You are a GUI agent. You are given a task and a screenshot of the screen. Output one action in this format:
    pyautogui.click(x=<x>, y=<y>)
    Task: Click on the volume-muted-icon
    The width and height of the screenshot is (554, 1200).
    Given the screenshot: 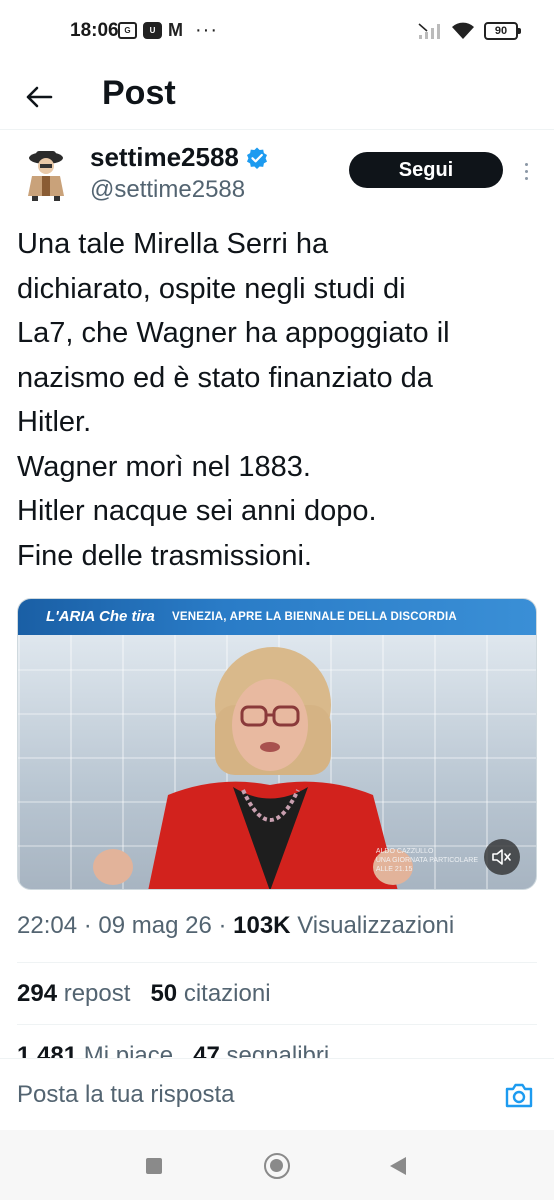 What is the action you would take?
    pyautogui.click(x=501, y=857)
    